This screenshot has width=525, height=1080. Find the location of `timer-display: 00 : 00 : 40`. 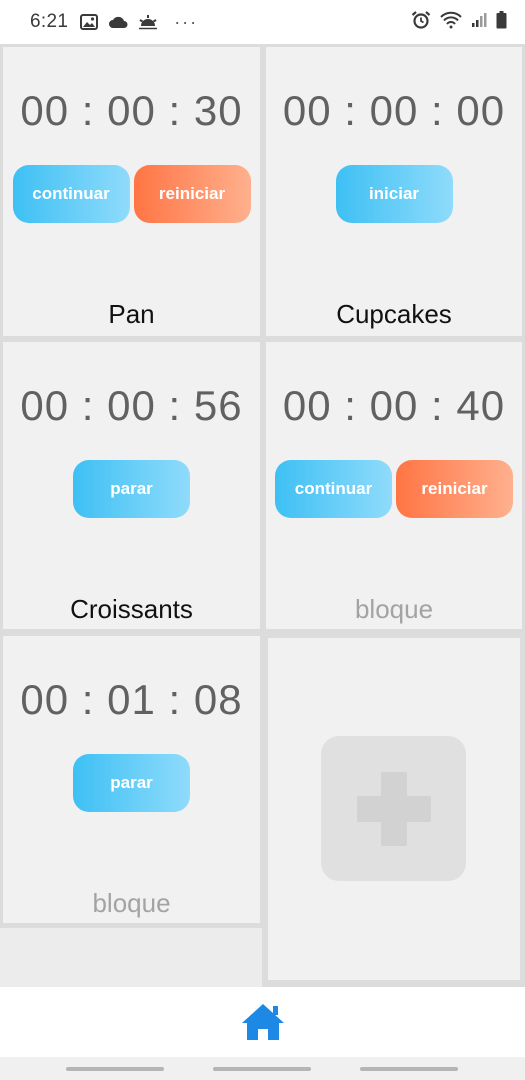

timer-display: 00 : 00 : 40 is located at coordinates (394, 405).